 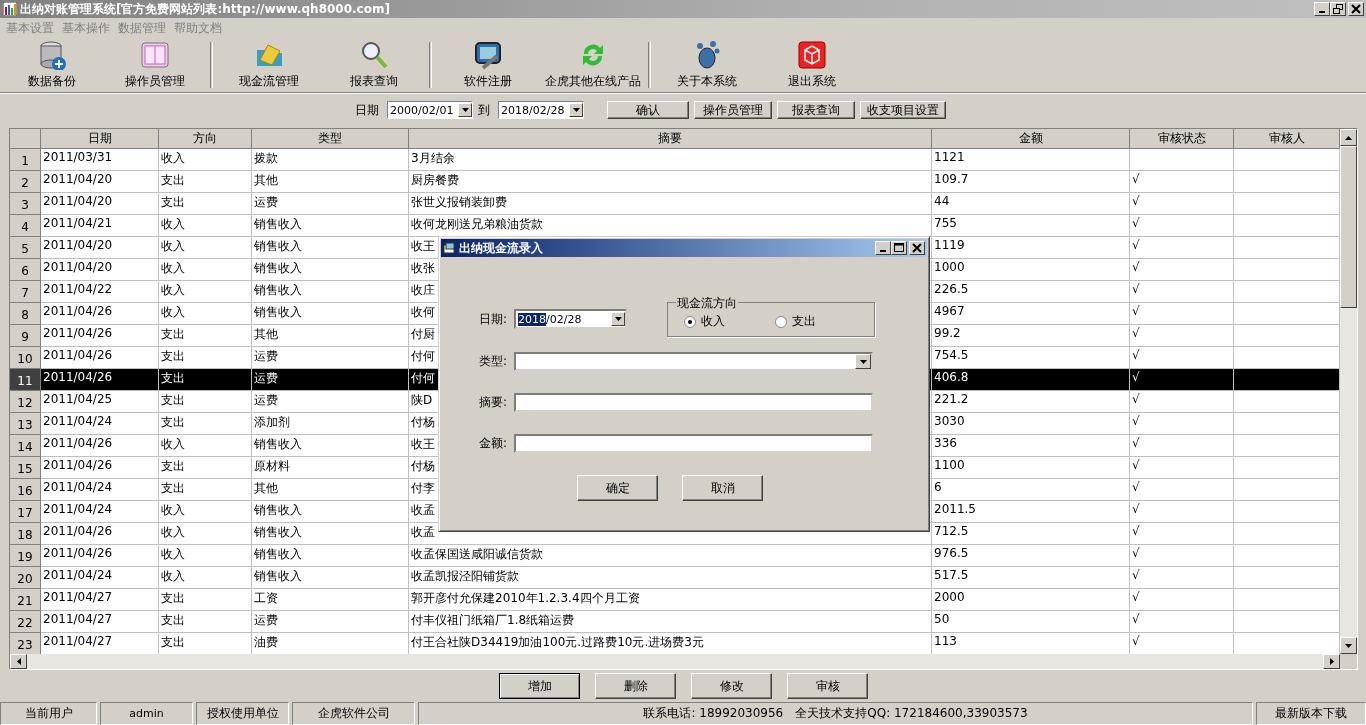 I want to click on filter-button: 报表查询, so click(x=816, y=110).